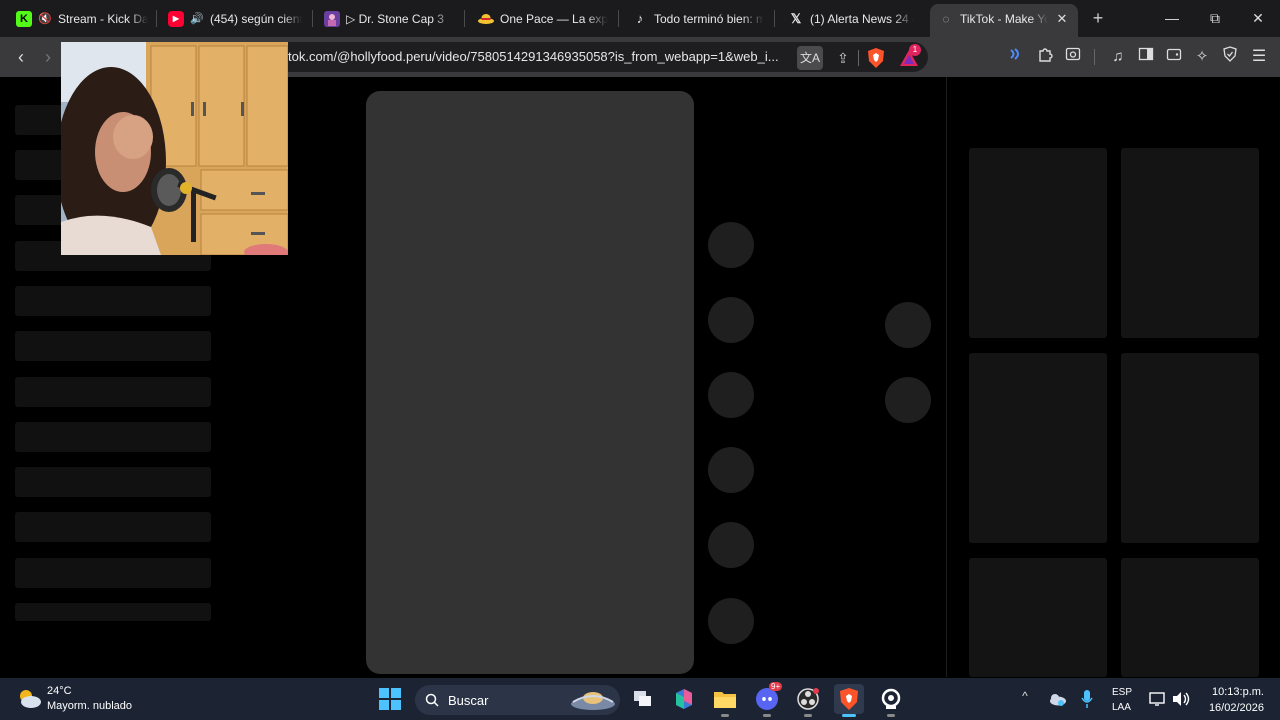 The height and width of the screenshot is (720, 1280). What do you see at coordinates (1230, 57) in the screenshot?
I see `vpn-shield-icon` at bounding box center [1230, 57].